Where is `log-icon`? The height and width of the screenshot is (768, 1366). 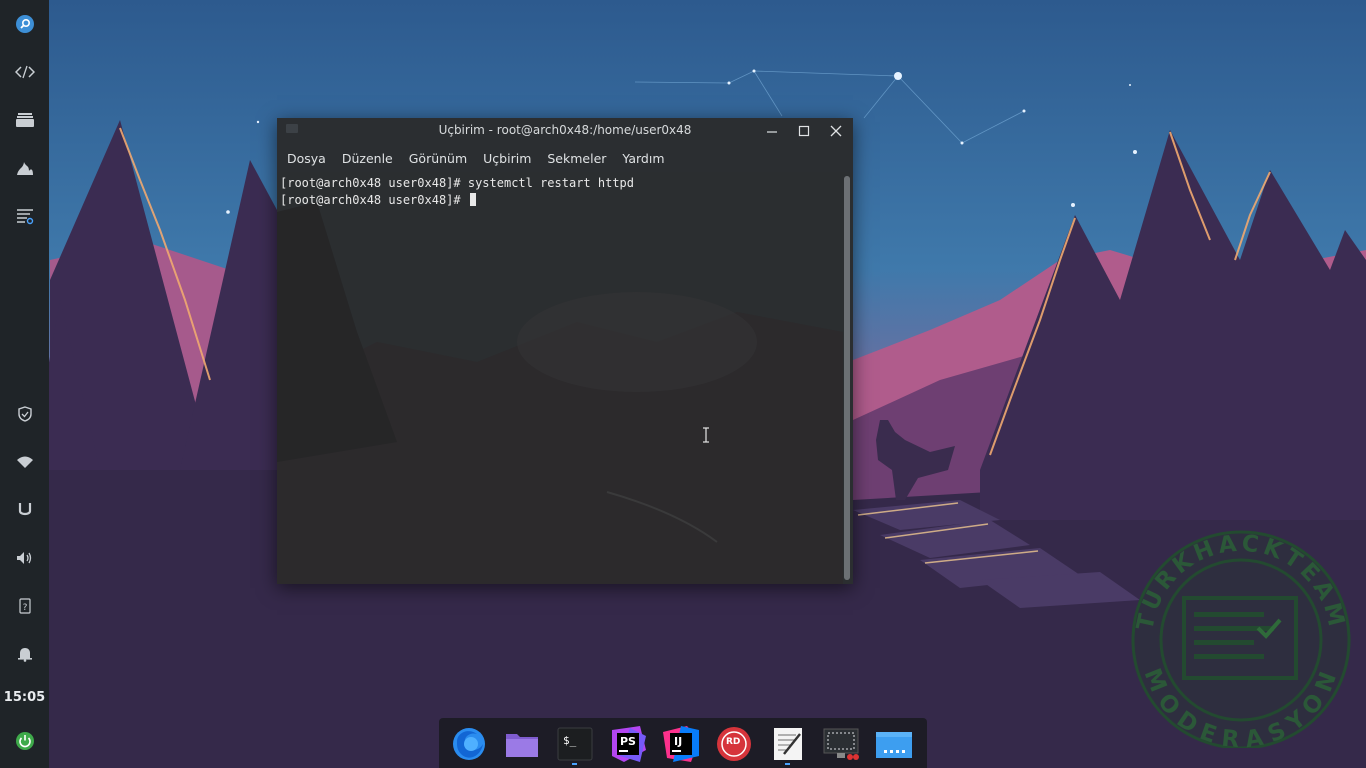 log-icon is located at coordinates (24, 216).